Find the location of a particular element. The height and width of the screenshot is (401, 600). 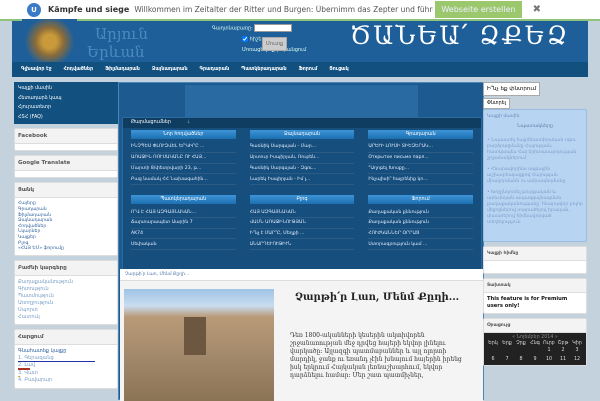

calendar-day: 2 is located at coordinates (563, 350).